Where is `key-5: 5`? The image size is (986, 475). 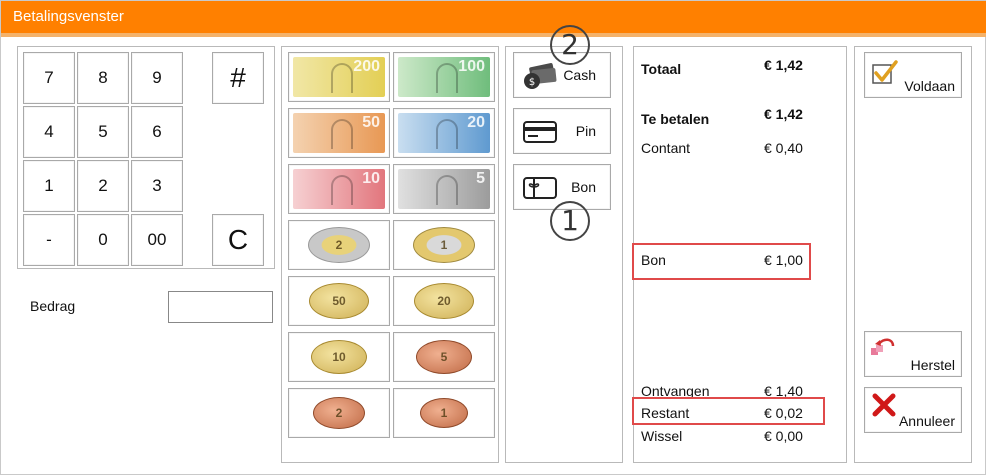 key-5: 5 is located at coordinates (103, 132).